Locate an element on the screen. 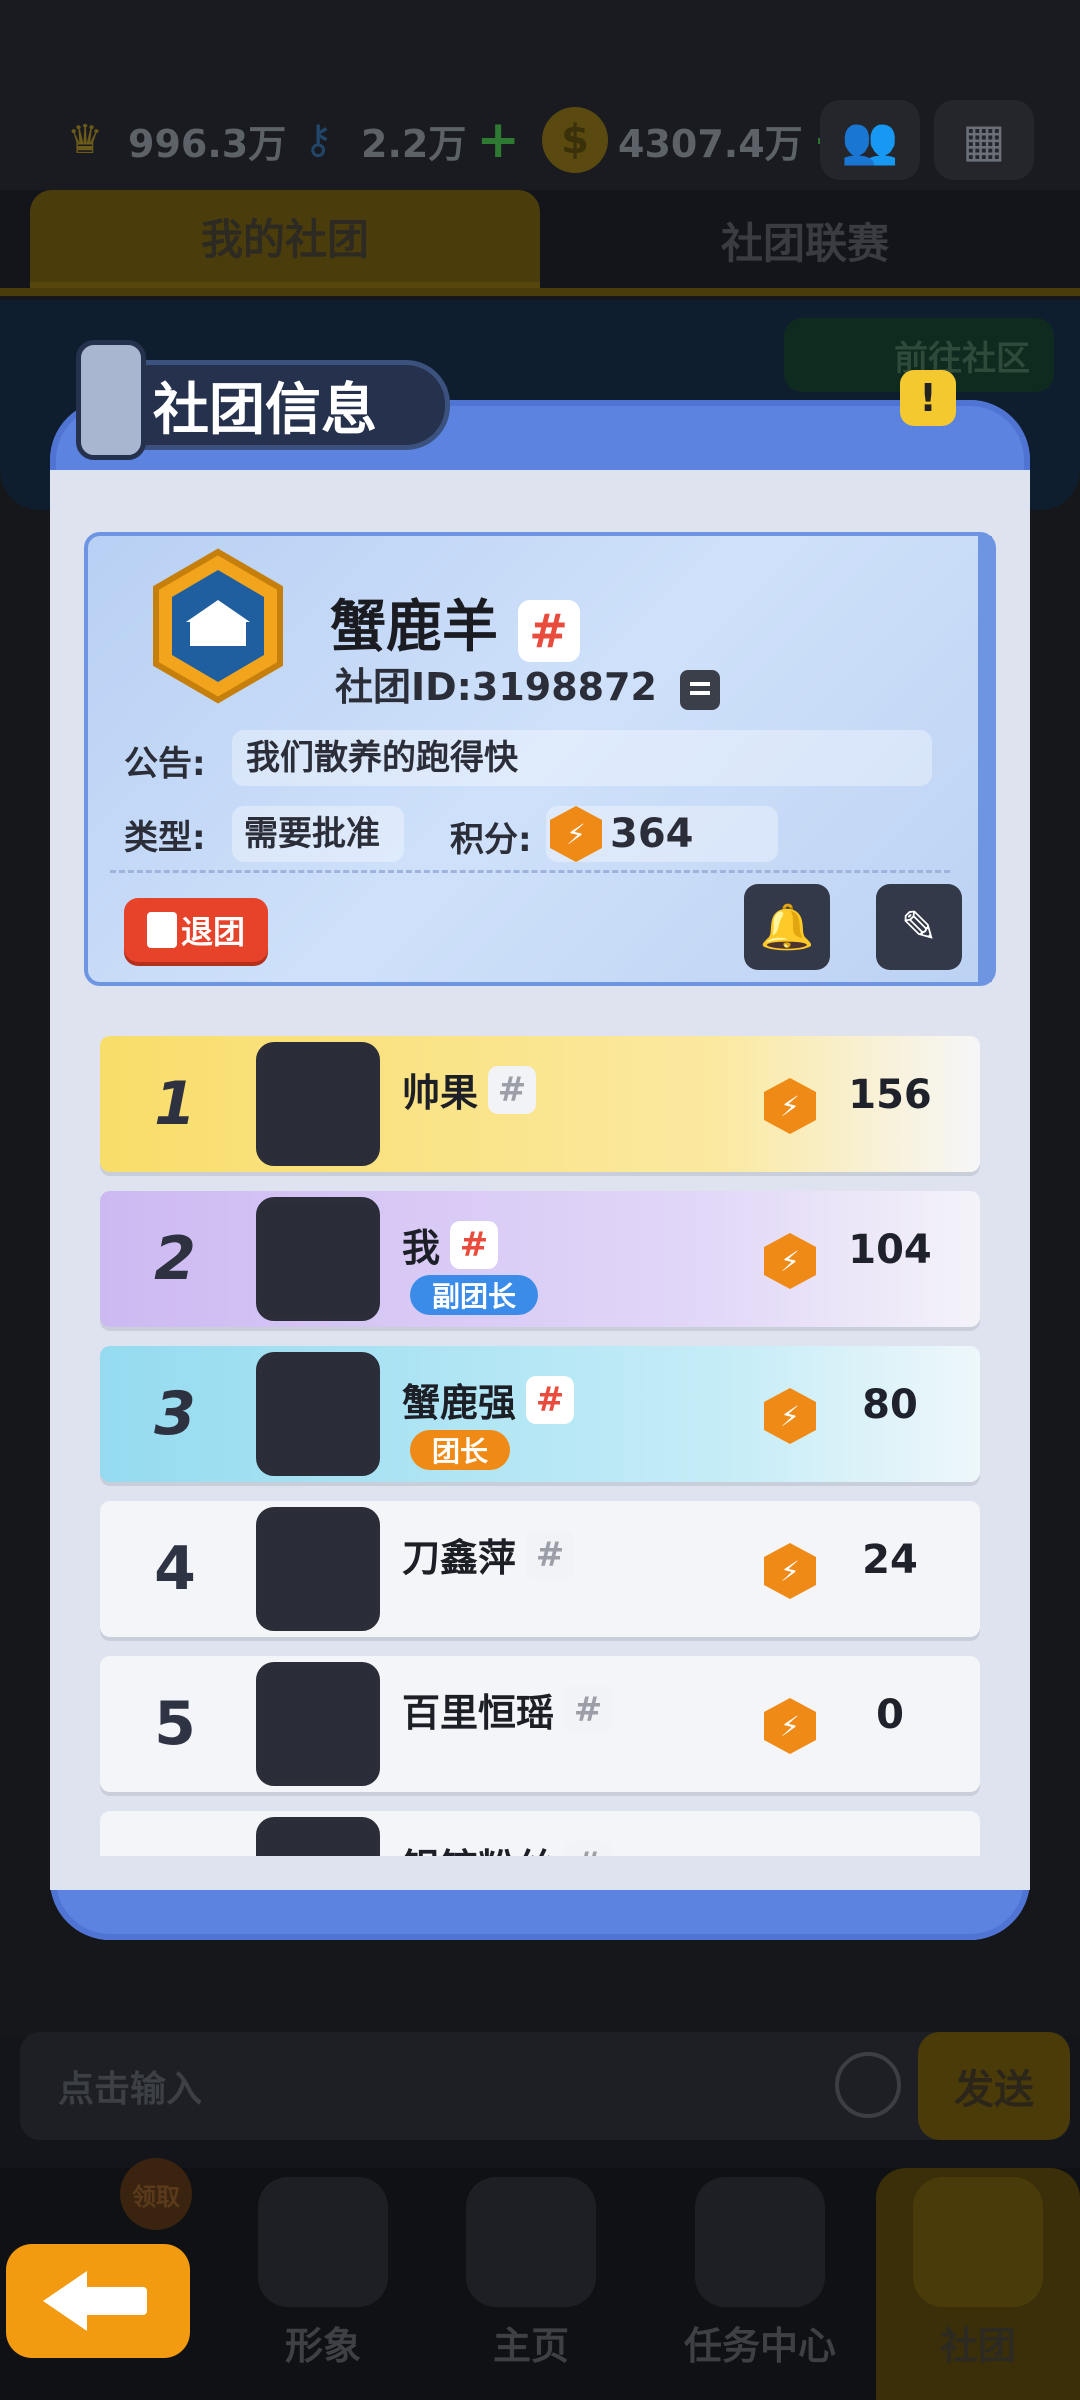 Image resolution: width=1080 pixels, height=2400 pixels. edit-icon: ✎ is located at coordinates (919, 927).